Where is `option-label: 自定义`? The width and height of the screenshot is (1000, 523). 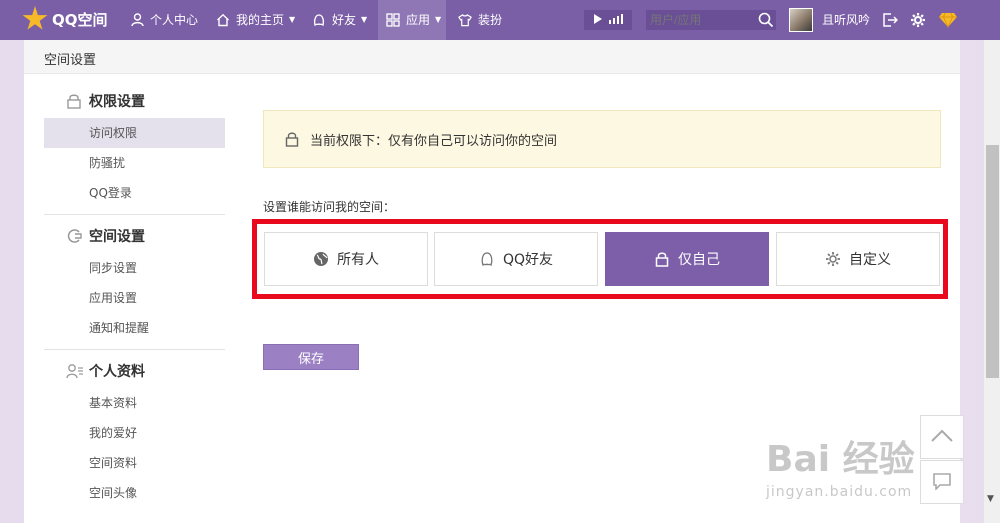
option-label: 自定义 is located at coordinates (870, 260).